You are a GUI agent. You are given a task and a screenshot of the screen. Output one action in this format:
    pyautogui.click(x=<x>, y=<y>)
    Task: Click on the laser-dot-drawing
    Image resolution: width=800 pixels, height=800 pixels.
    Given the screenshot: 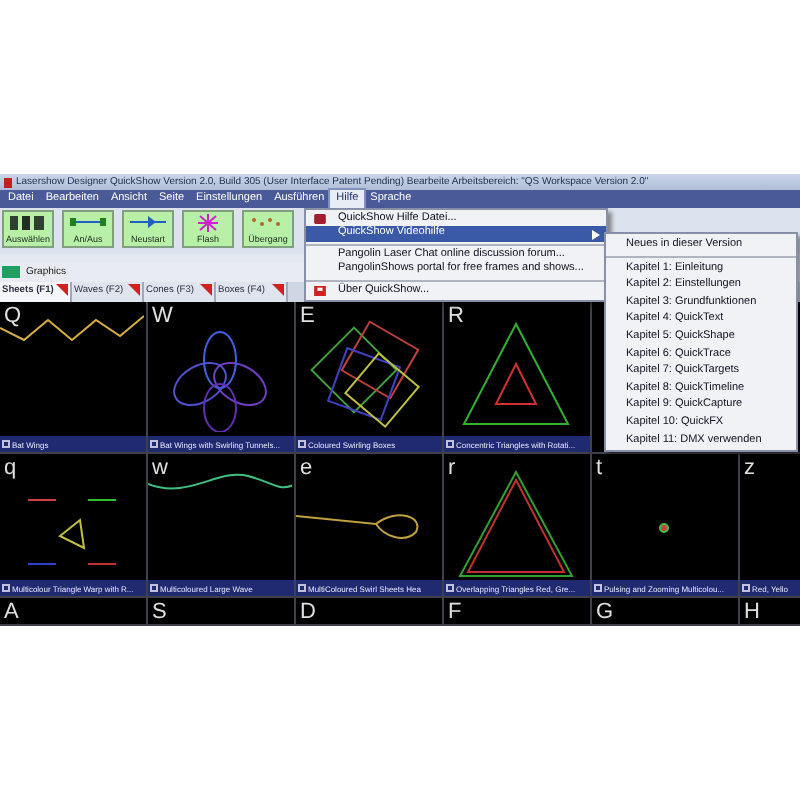 What is the action you would take?
    pyautogui.click(x=664, y=528)
    